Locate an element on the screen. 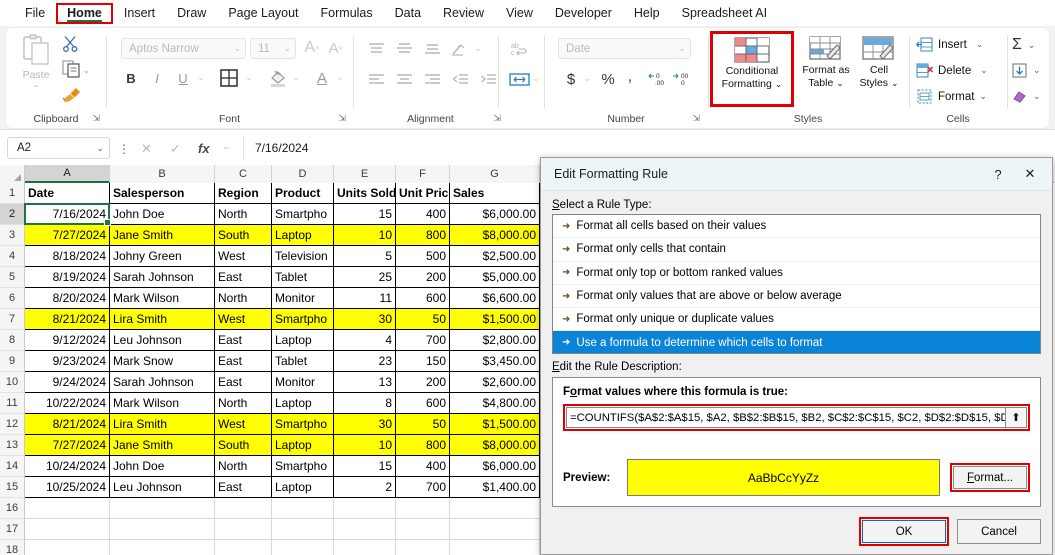  conditional-formatting-button: Conditional Formatting ⌄ is located at coordinates (752, 69).